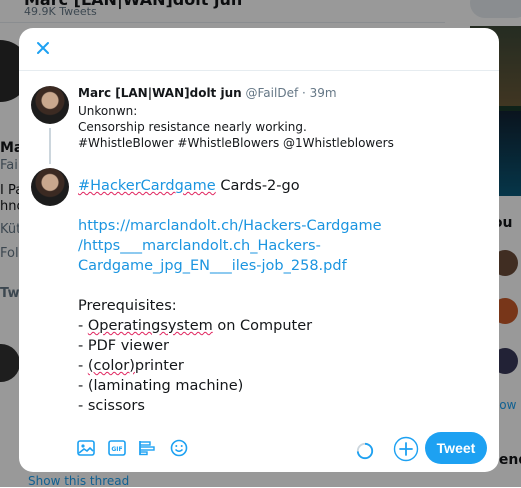 This screenshot has height=488, width=521. I want to click on quoted-tweet-header: Marc [LAN|WAN]dolt jun @FailDef · 39m, so click(207, 93).